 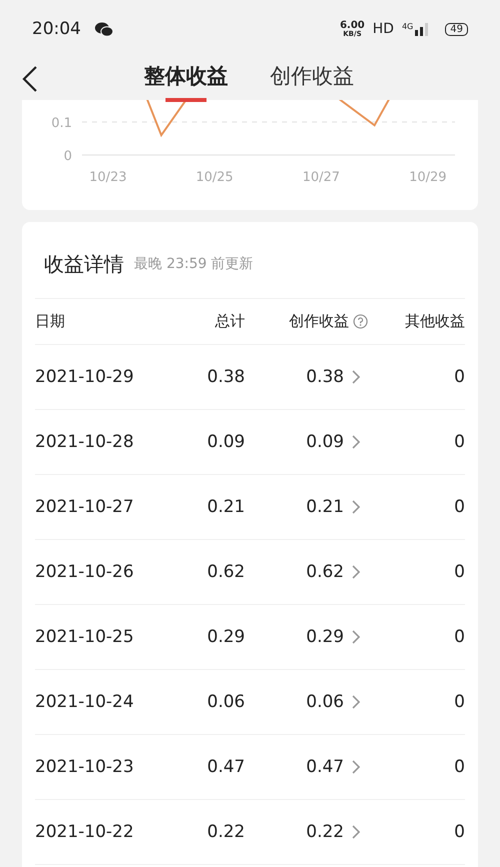 I want to click on table-cell: 2021-10-24, so click(x=84, y=702).